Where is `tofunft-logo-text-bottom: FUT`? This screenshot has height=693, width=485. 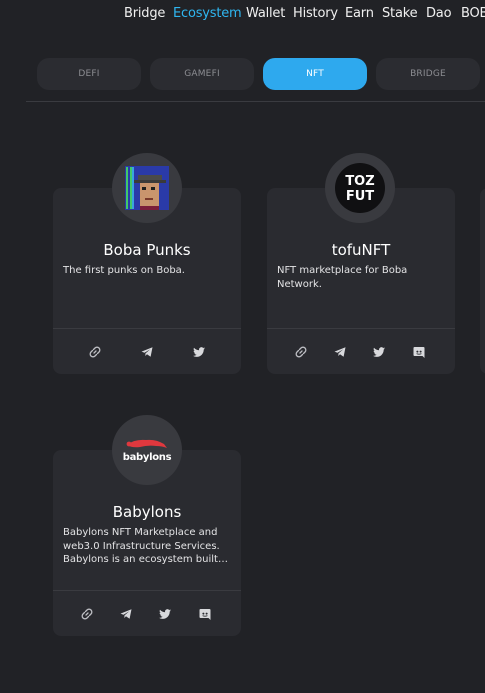 tofunft-logo-text-bottom: FUT is located at coordinates (360, 196).